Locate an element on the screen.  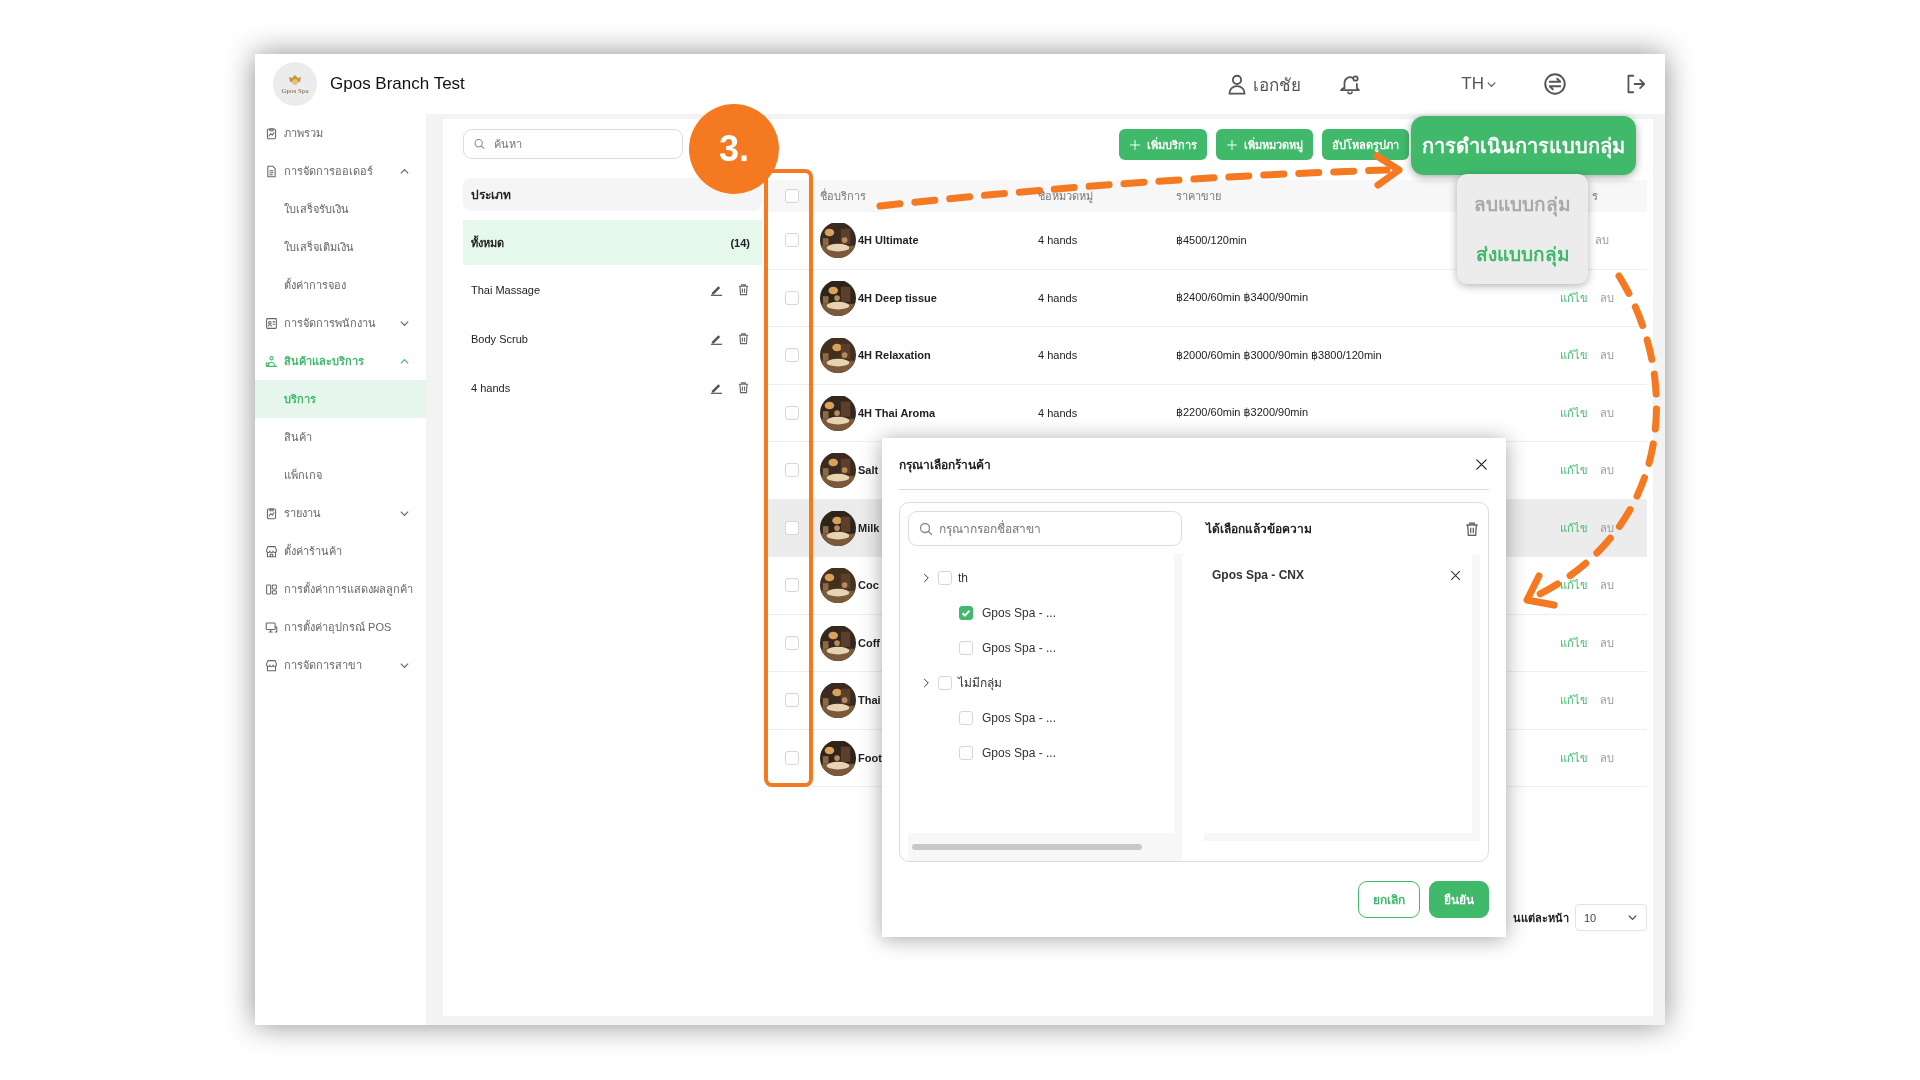
bulk-action-button: การดำเนินการแบบกลุ่ม is located at coordinates (1523, 145).